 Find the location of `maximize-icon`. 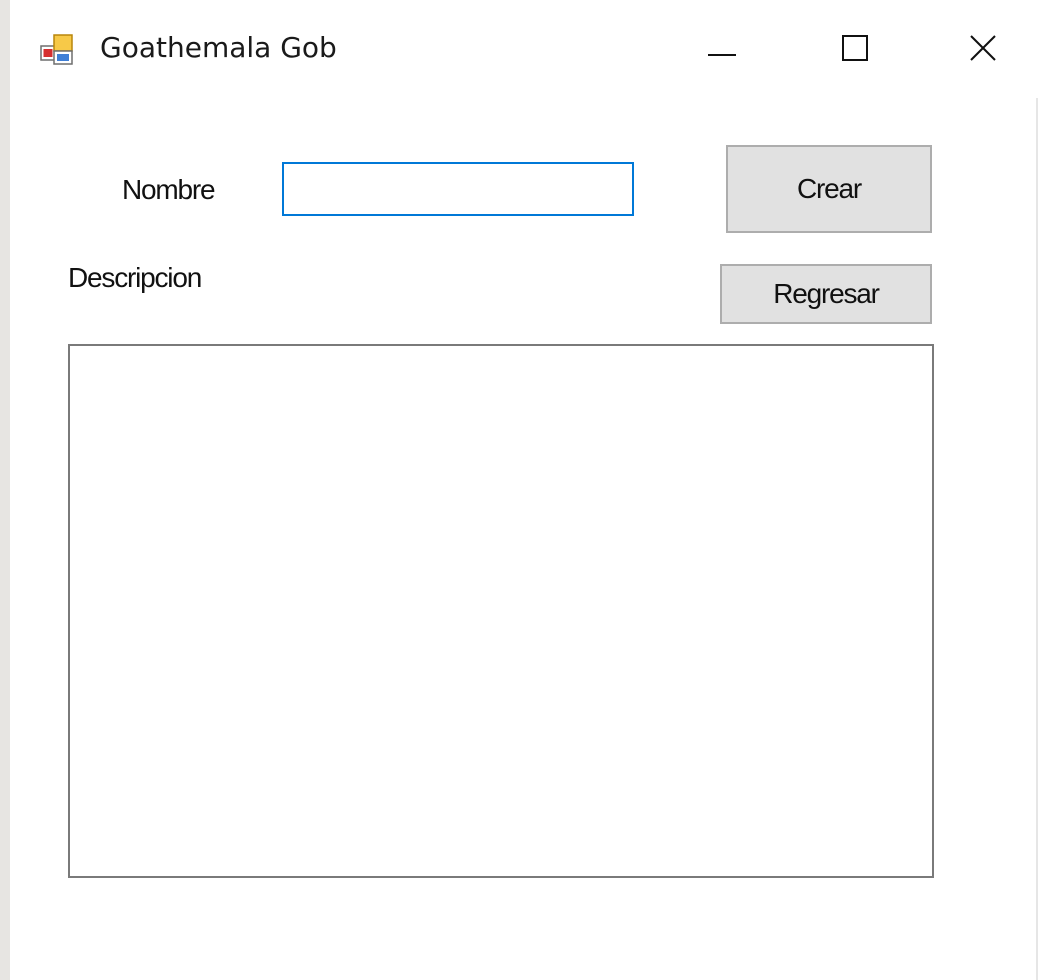

maximize-icon is located at coordinates (855, 48).